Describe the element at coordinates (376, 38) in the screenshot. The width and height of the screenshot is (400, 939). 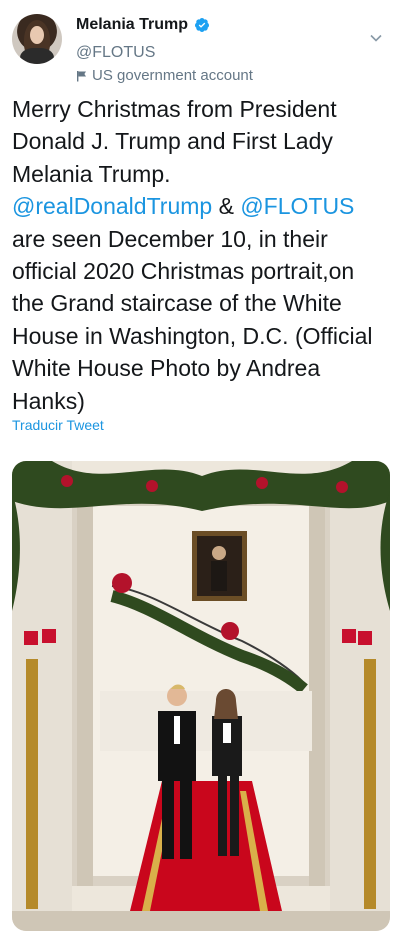
I see `chevron-down-icon` at that location.